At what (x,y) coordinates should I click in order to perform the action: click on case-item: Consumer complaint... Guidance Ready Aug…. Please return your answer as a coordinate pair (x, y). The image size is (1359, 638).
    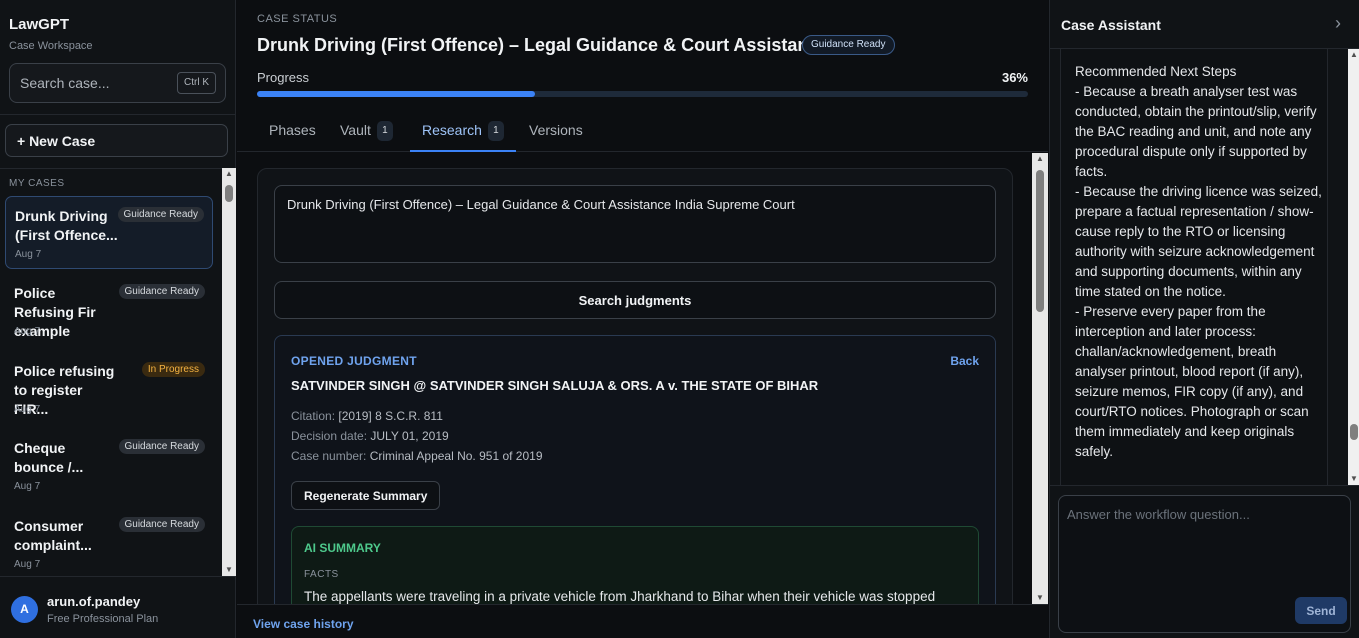
    Looking at the image, I should click on (109, 541).